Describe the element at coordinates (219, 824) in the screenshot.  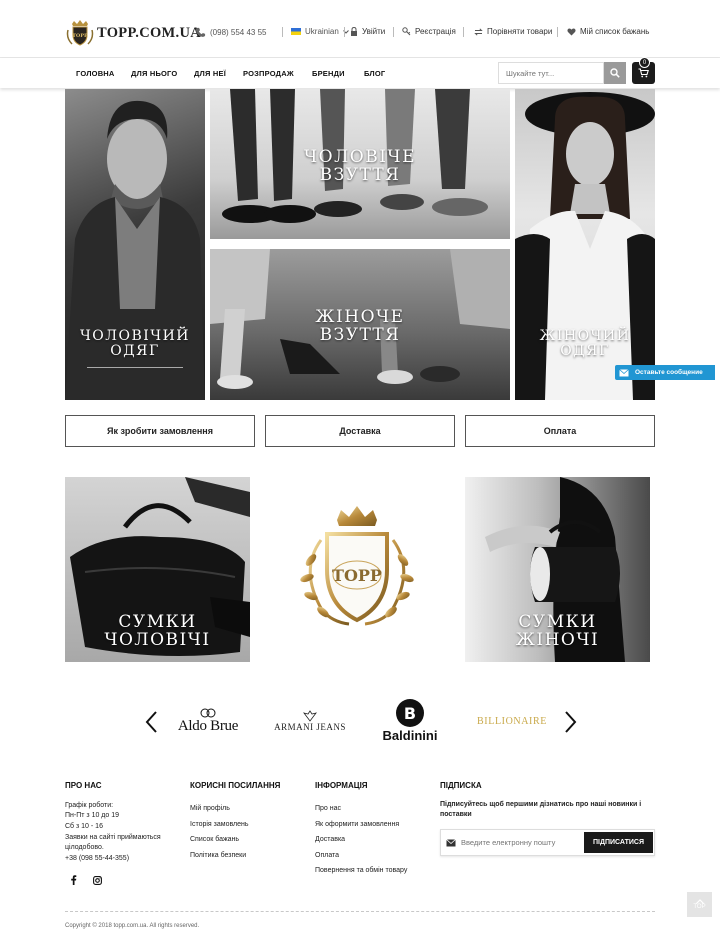
I see `footer-link-order-history: Історія замовлень` at that location.